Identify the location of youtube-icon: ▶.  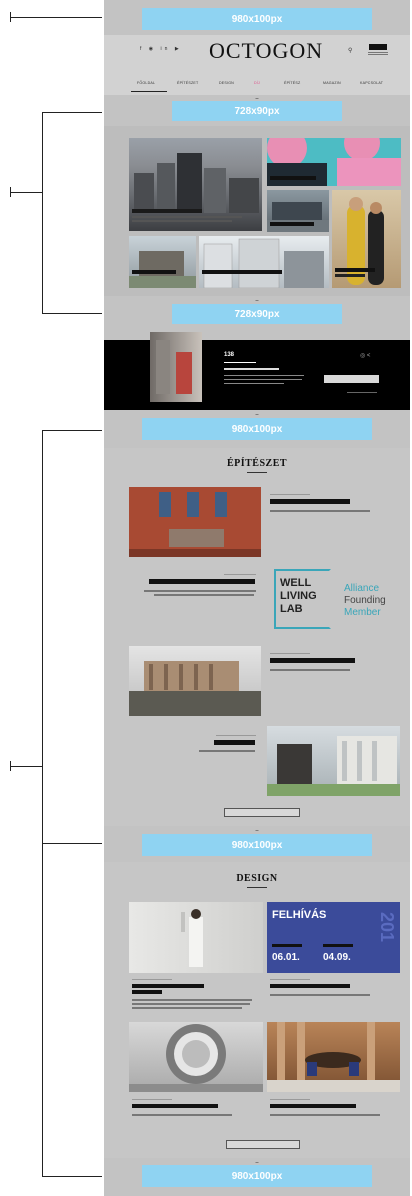
(178, 49).